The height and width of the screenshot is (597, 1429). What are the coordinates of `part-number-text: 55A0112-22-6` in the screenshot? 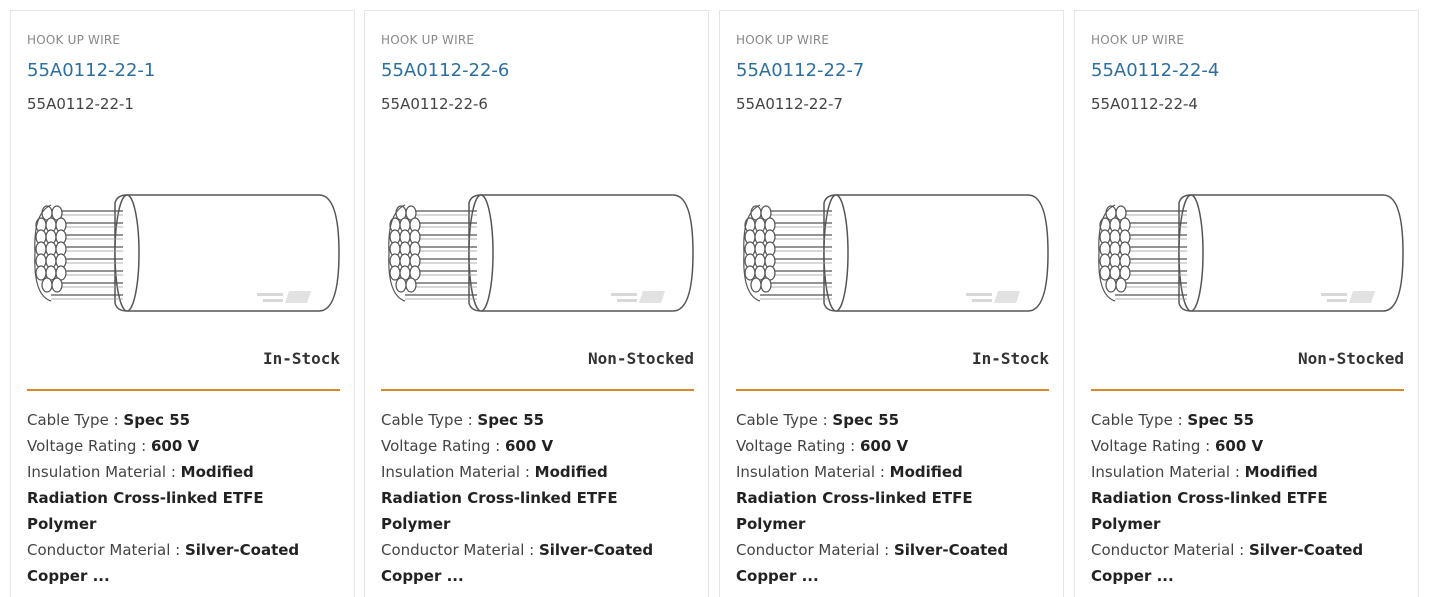 It's located at (434, 104).